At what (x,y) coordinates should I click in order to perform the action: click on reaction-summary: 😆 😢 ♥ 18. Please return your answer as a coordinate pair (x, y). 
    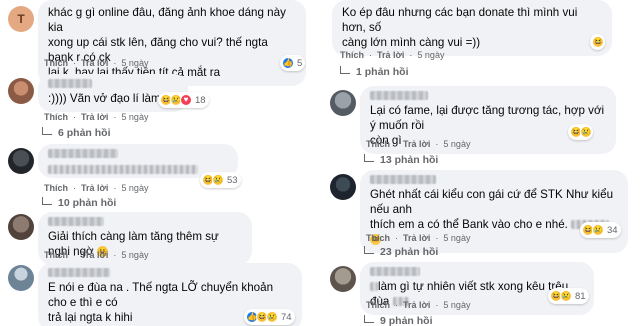
    Looking at the image, I should click on (183, 100).